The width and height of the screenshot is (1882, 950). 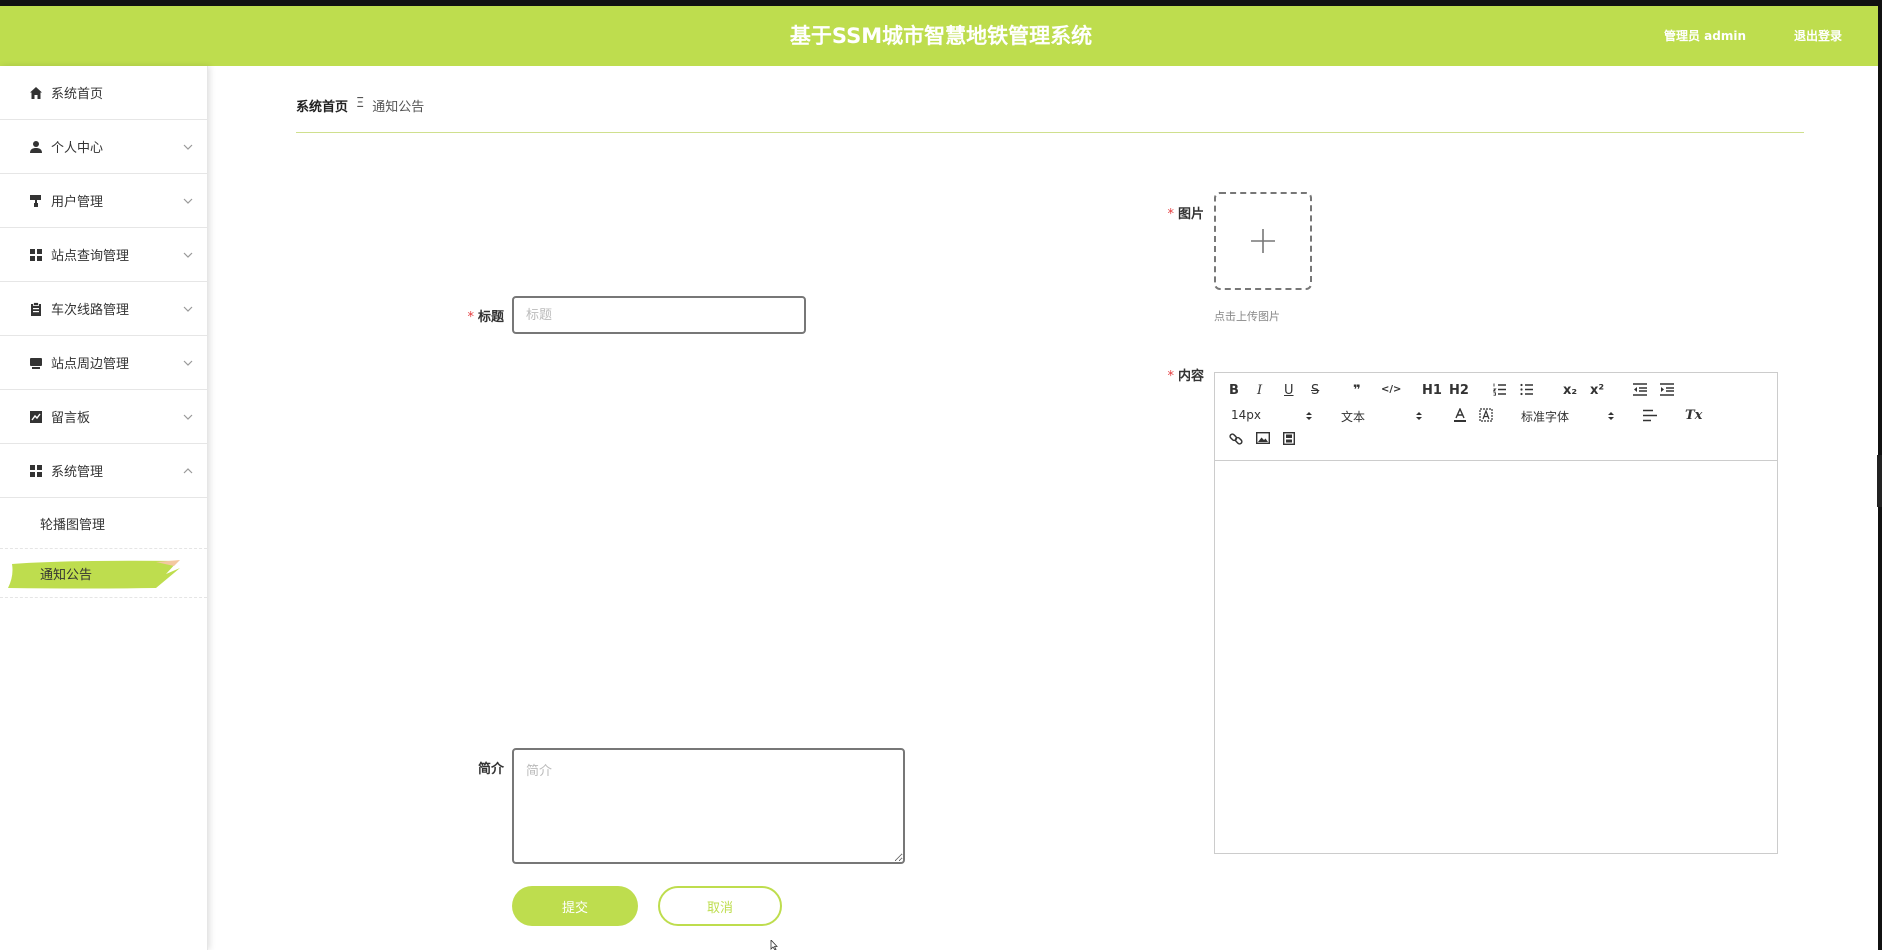 I want to click on background-color-icon, so click(x=1486, y=415).